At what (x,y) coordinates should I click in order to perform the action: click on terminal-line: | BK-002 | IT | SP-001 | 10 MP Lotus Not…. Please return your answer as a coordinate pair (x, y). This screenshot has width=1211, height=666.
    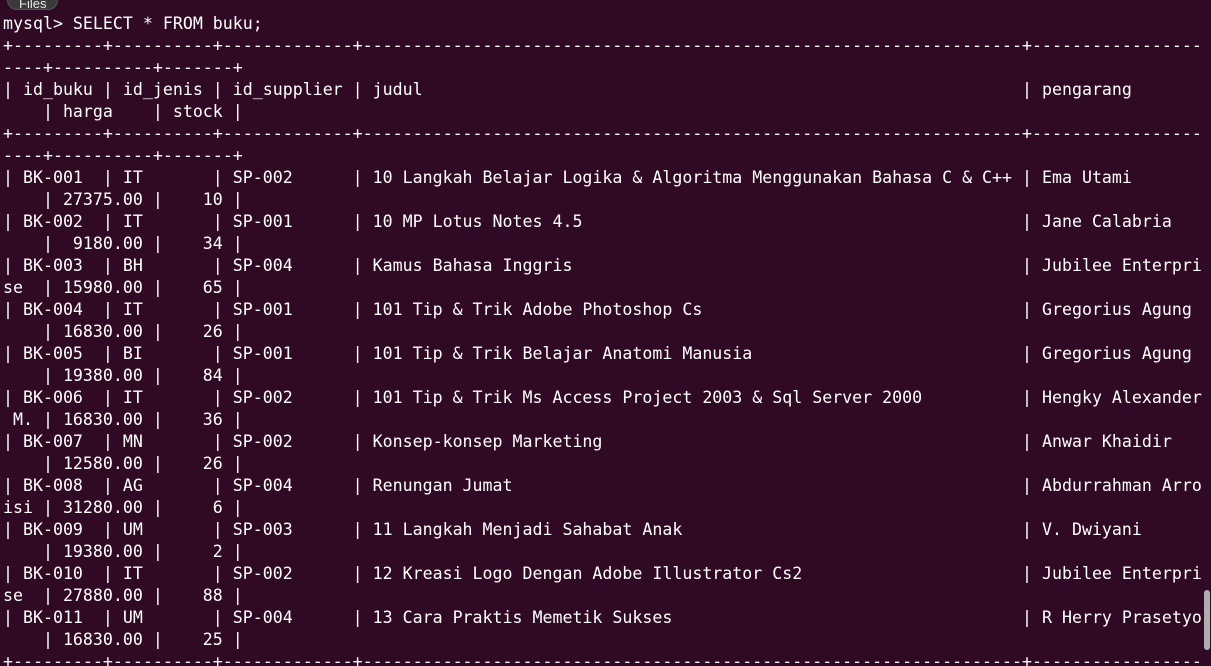
    Looking at the image, I should click on (587, 221).